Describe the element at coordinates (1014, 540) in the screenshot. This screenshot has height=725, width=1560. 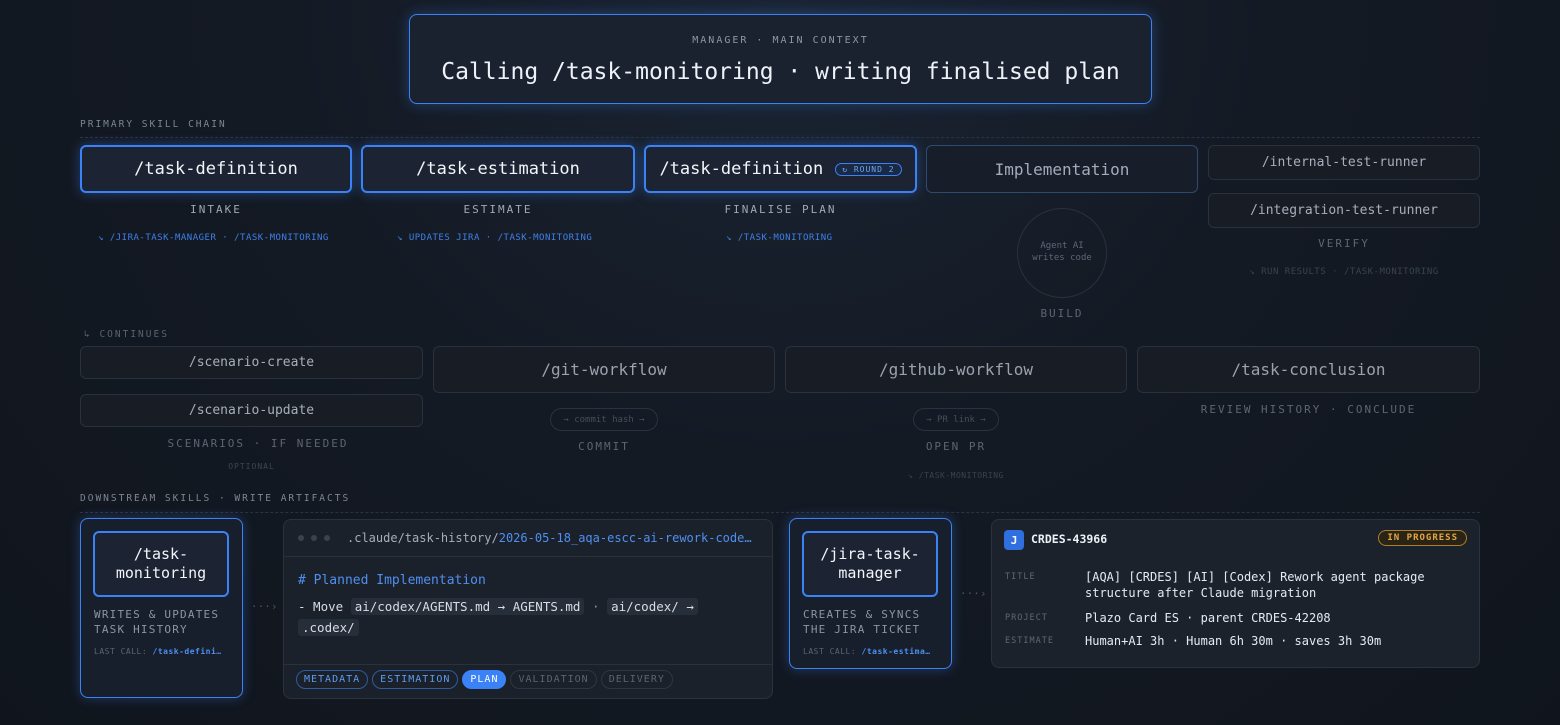
I see `jira-logo-icon: J` at that location.